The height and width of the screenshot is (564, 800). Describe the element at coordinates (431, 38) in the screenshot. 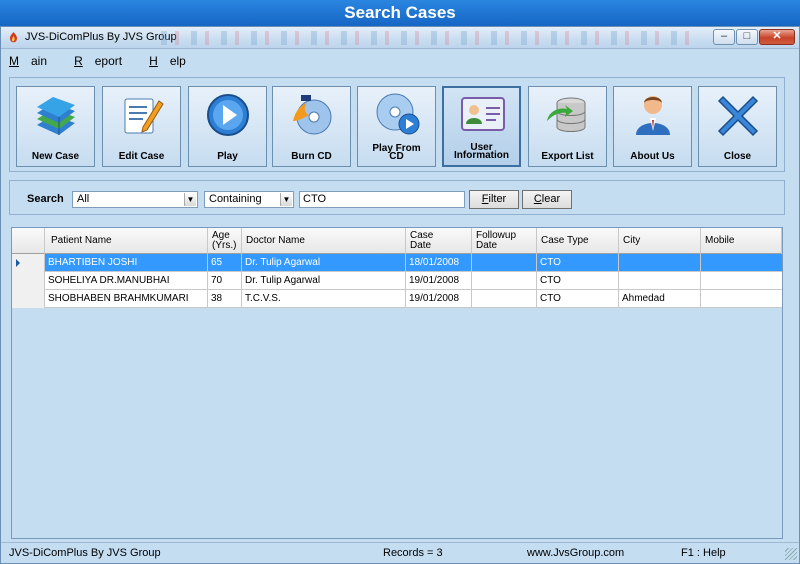

I see `title-bar-decoration` at that location.